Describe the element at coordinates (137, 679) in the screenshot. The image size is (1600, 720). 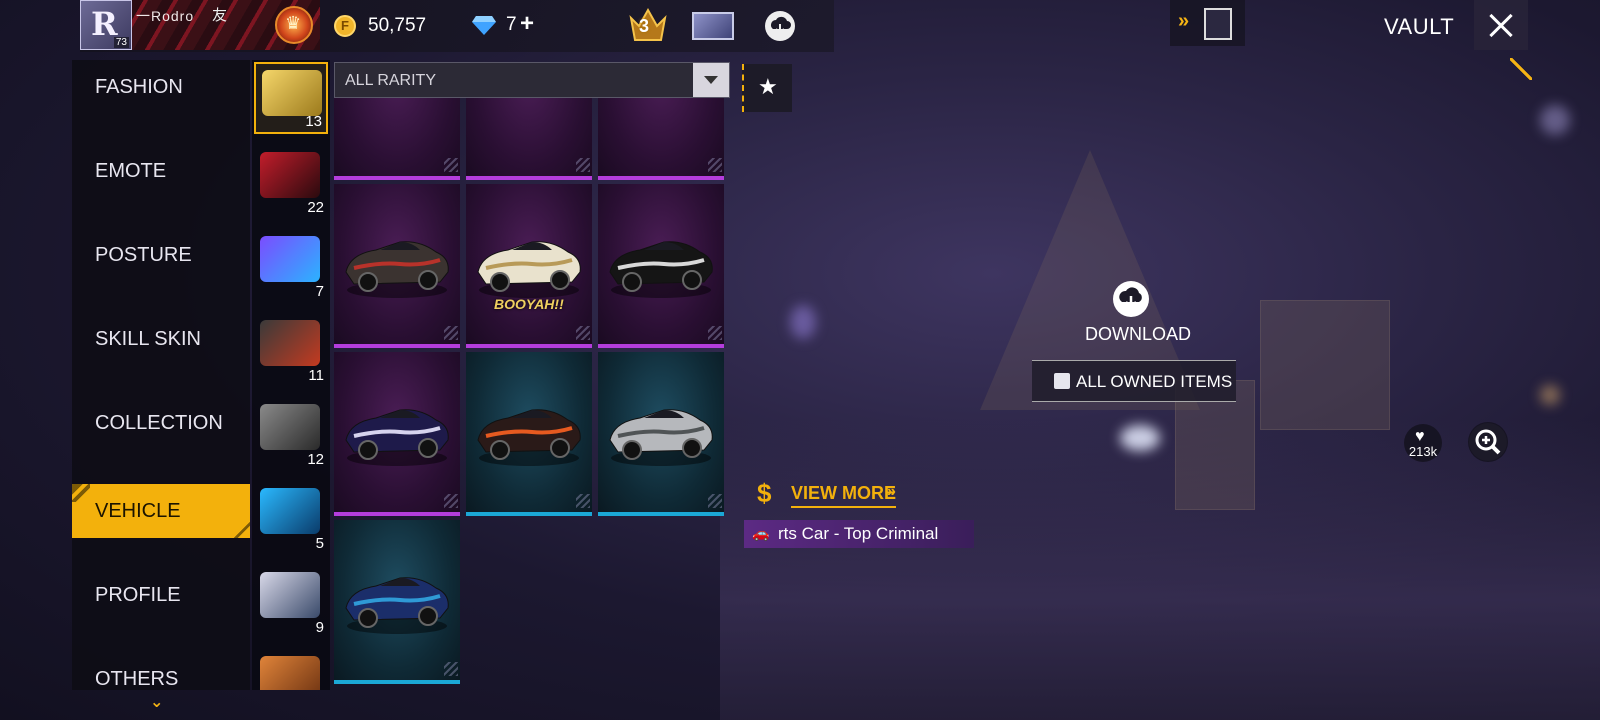
I see `sidebar-item-label: OTHERS` at that location.